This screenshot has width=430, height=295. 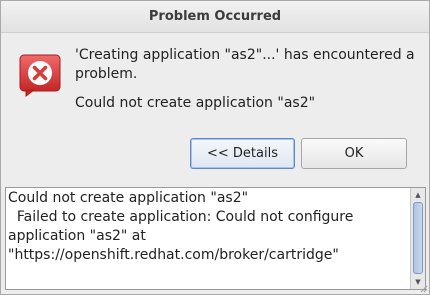 What do you see at coordinates (424, 289) in the screenshot?
I see `resize-grip-icon` at bounding box center [424, 289].